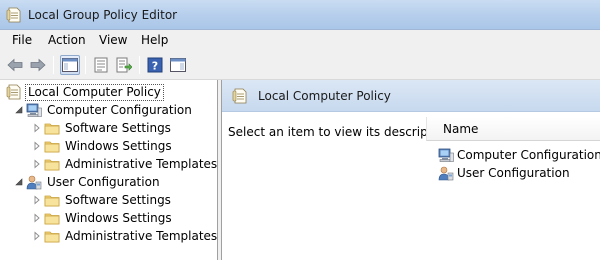  Describe the element at coordinates (94, 92) in the screenshot. I see `tree-item-label: Local Computer Policy` at that location.